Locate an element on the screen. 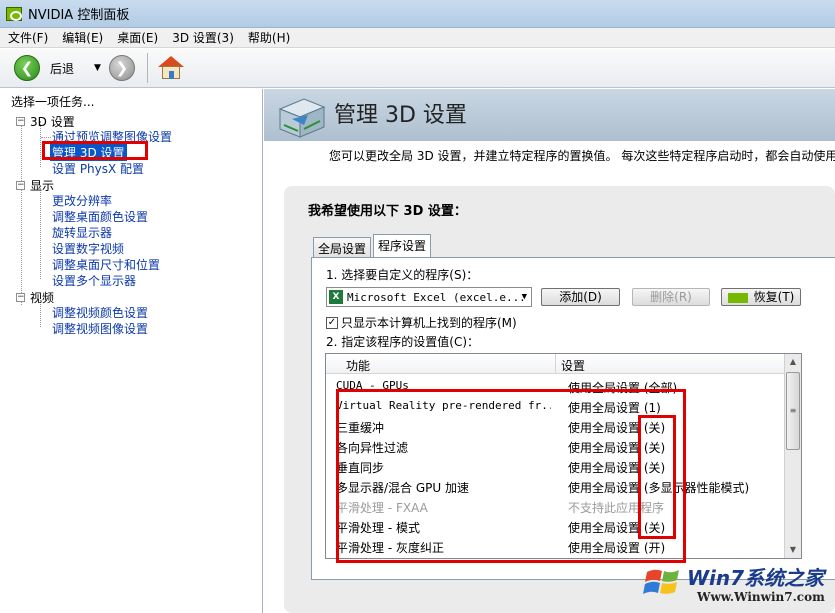  home-icon is located at coordinates (170, 68).